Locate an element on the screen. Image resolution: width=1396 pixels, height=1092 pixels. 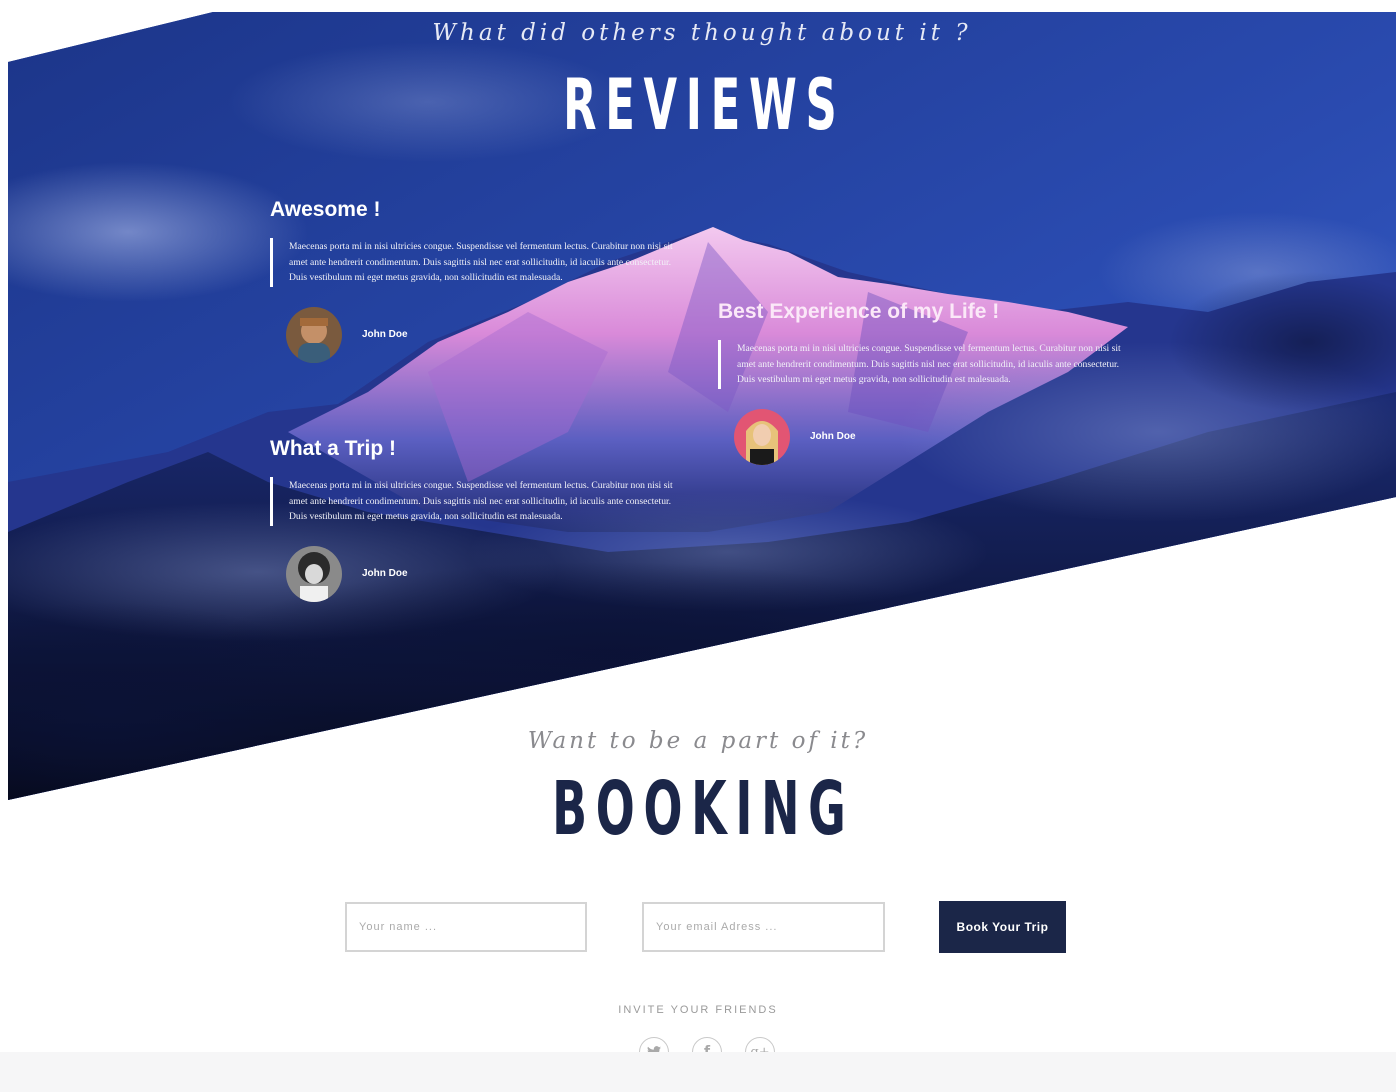
footer-band is located at coordinates (698, 1072).